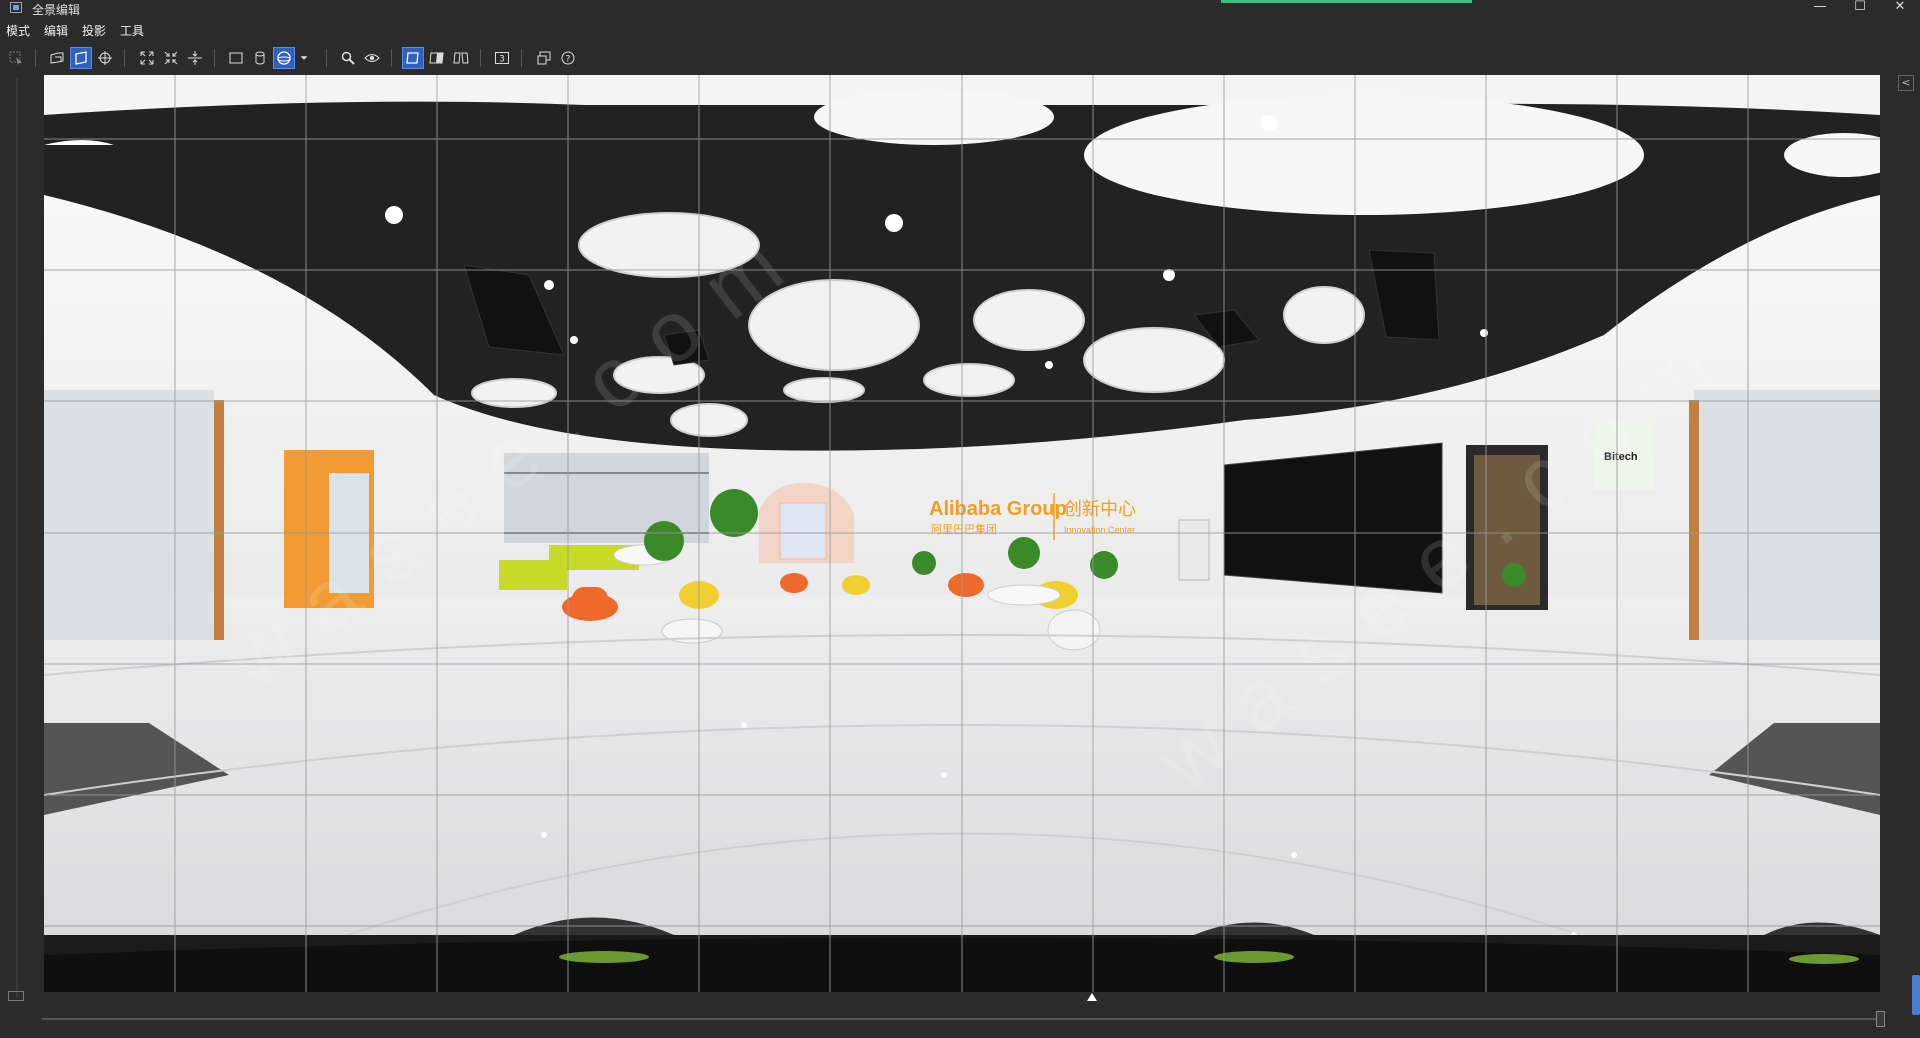  Describe the element at coordinates (171, 58) in the screenshot. I see `shrink-icon` at that location.